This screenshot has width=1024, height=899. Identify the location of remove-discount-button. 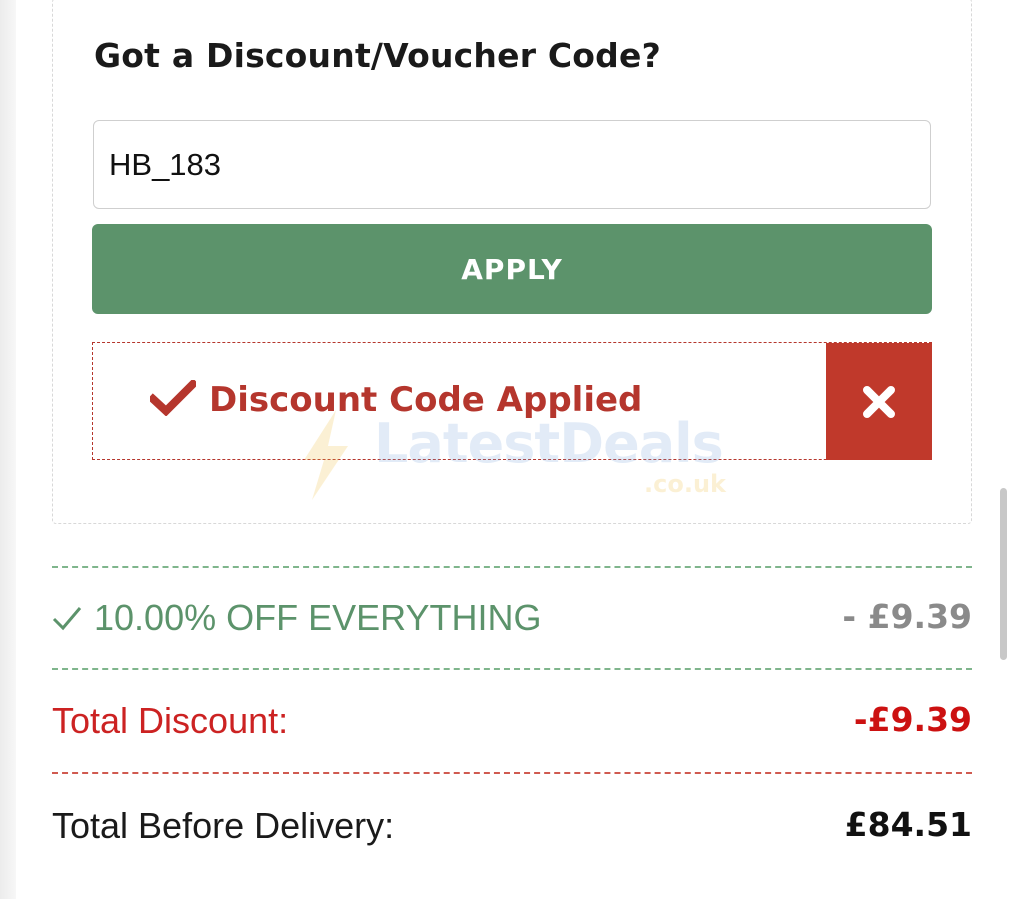
(879, 401).